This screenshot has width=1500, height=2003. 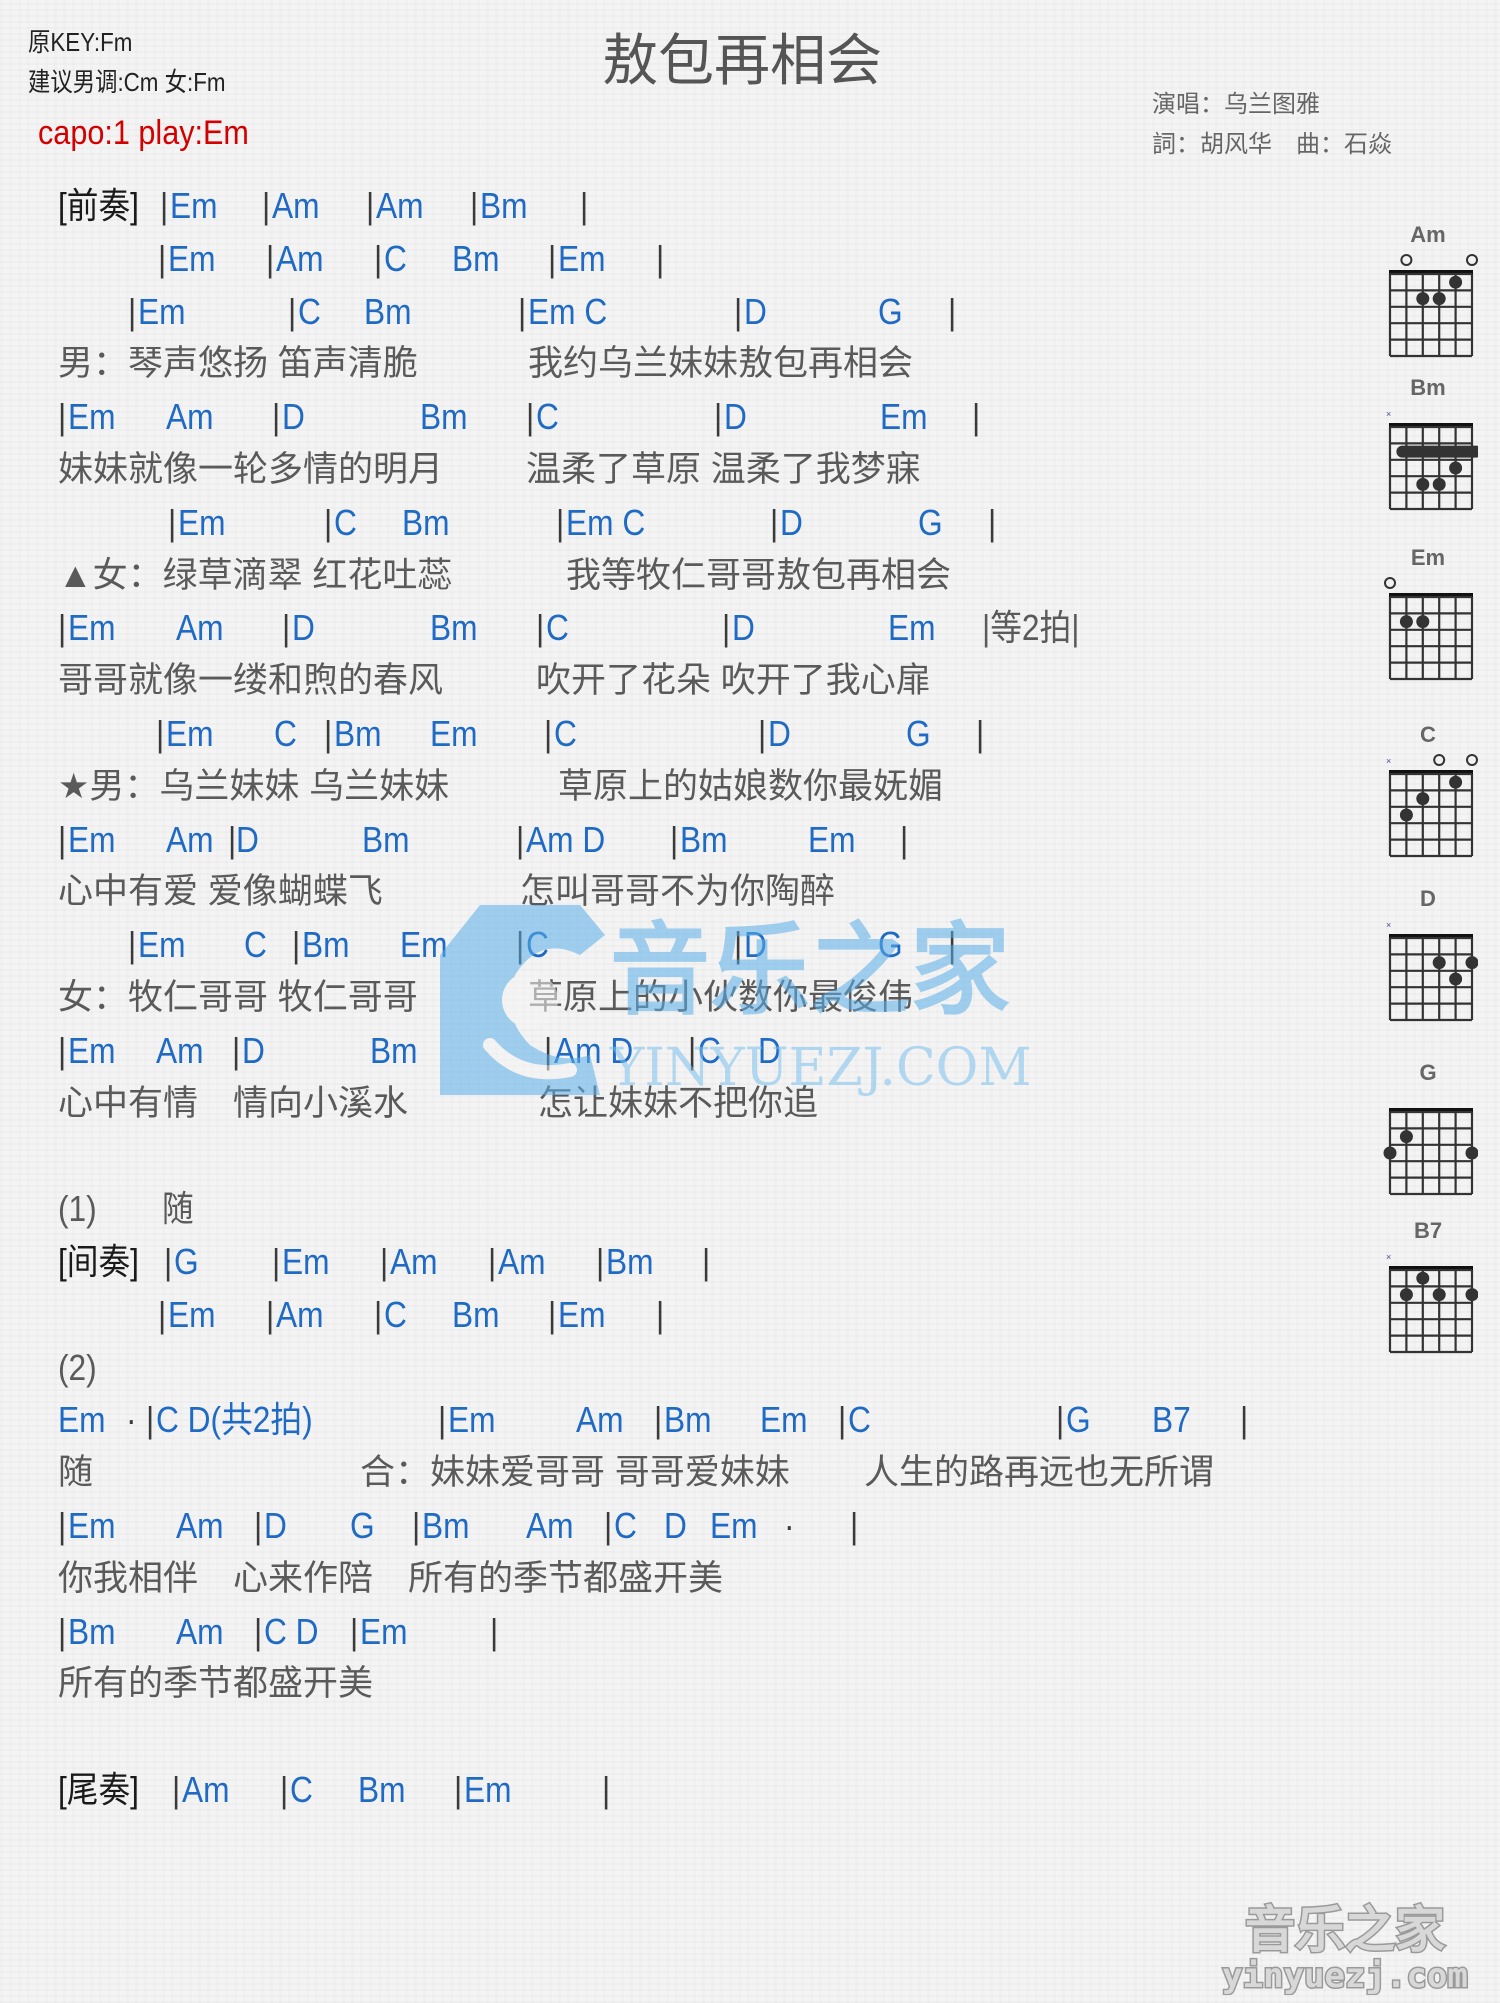 I want to click on lyric-line: 心中有情 情向小溪水 怎让妹妹不把你追, so click(x=680, y=1104).